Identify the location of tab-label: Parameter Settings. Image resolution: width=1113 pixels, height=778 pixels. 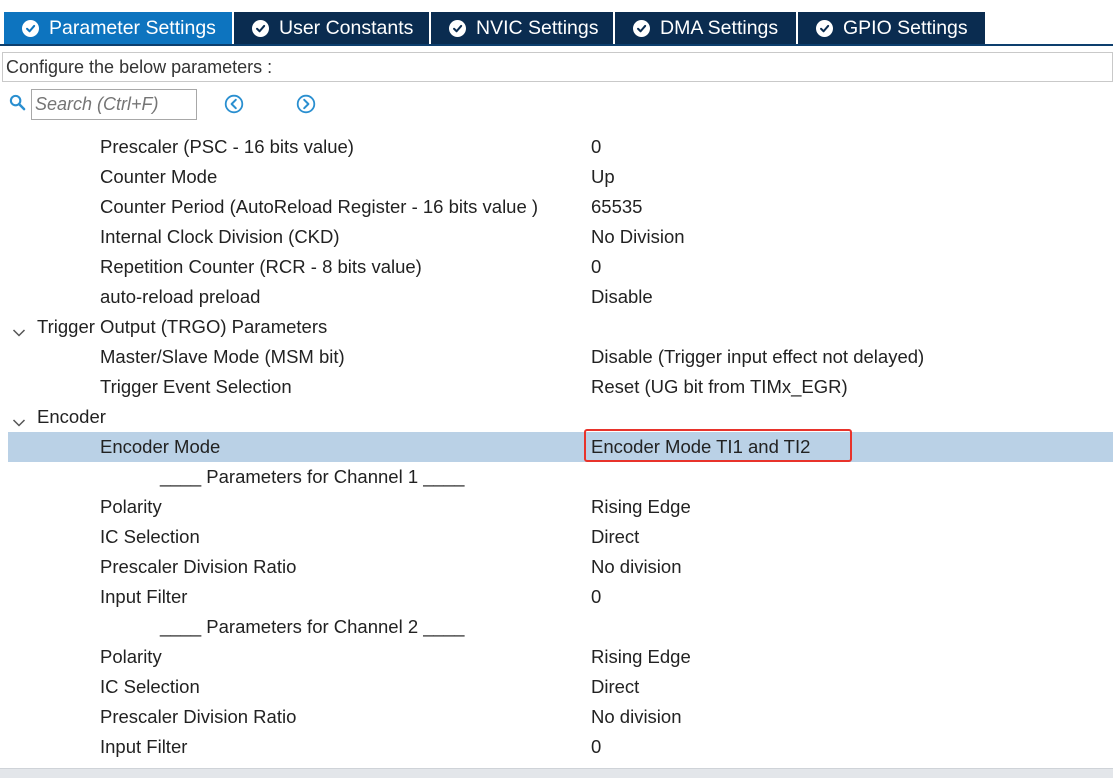
(132, 27).